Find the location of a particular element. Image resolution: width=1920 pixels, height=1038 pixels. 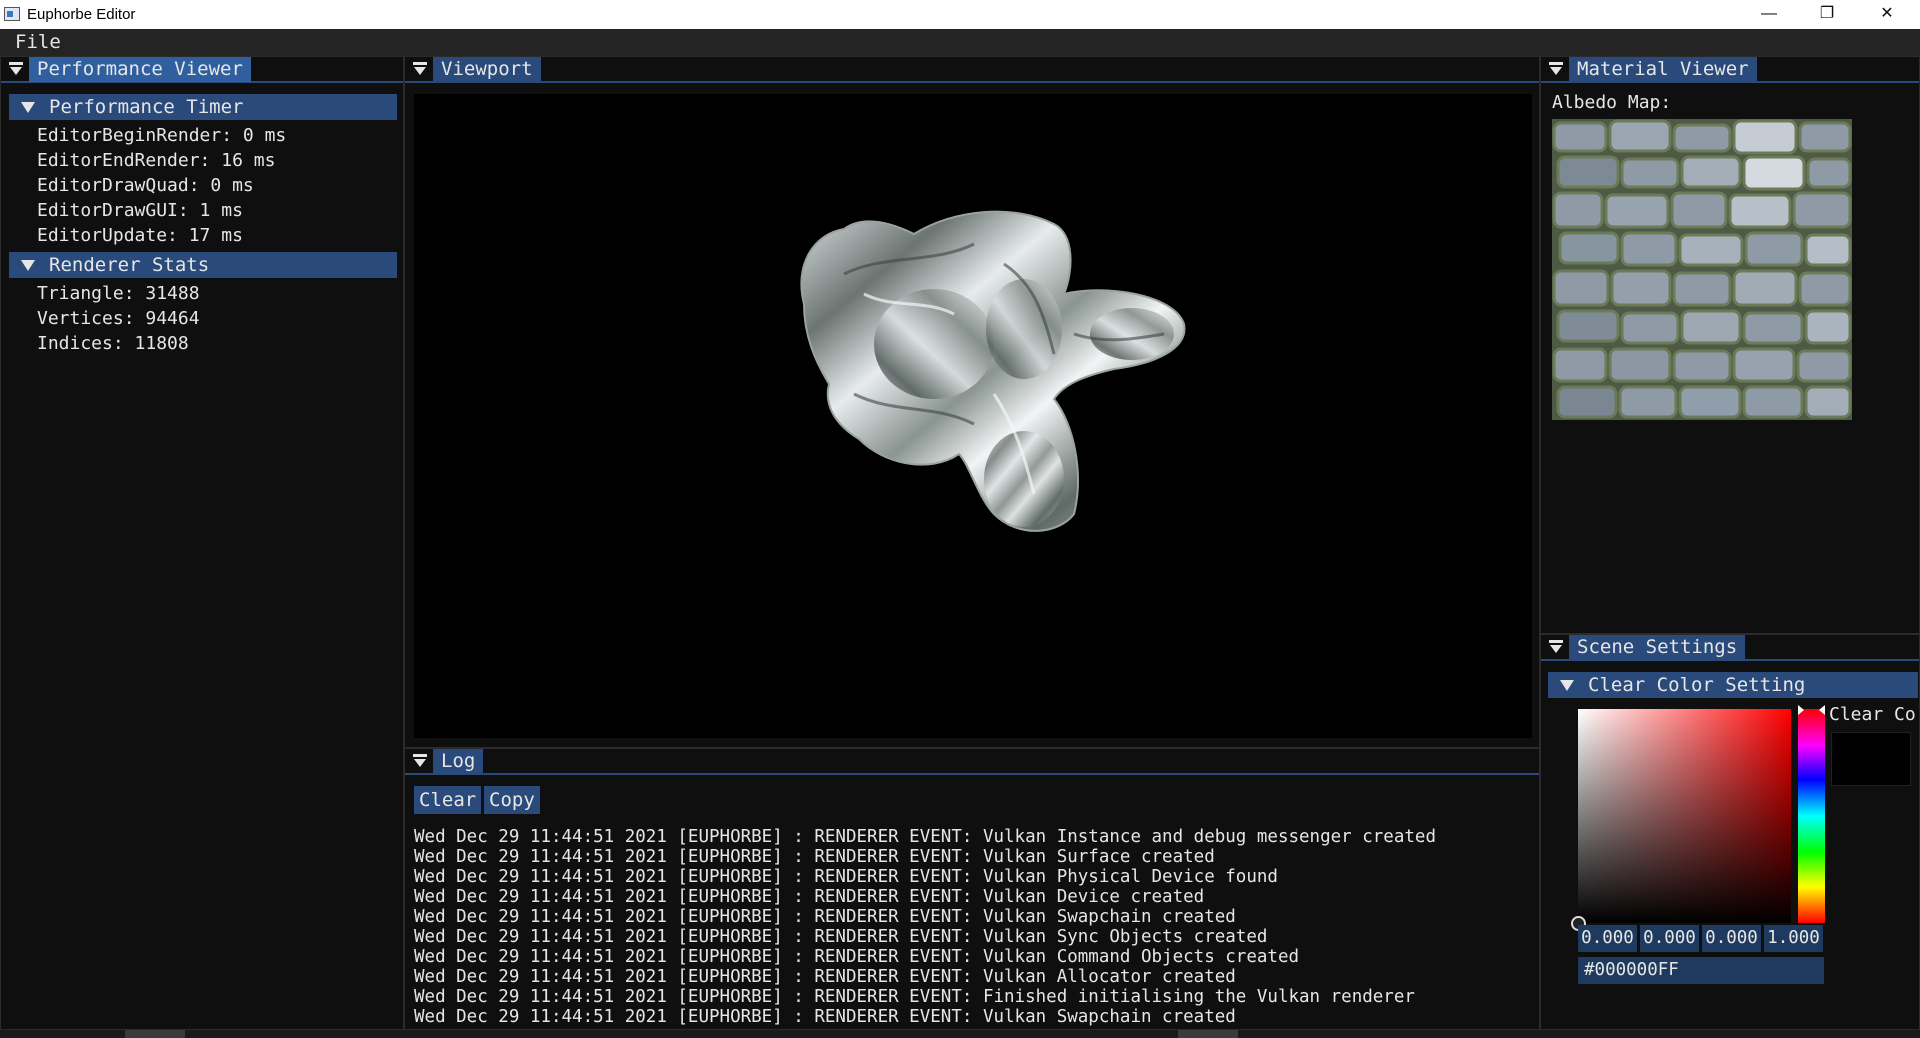

panel-tabbar: Material Viewer is located at coordinates (1730, 70).